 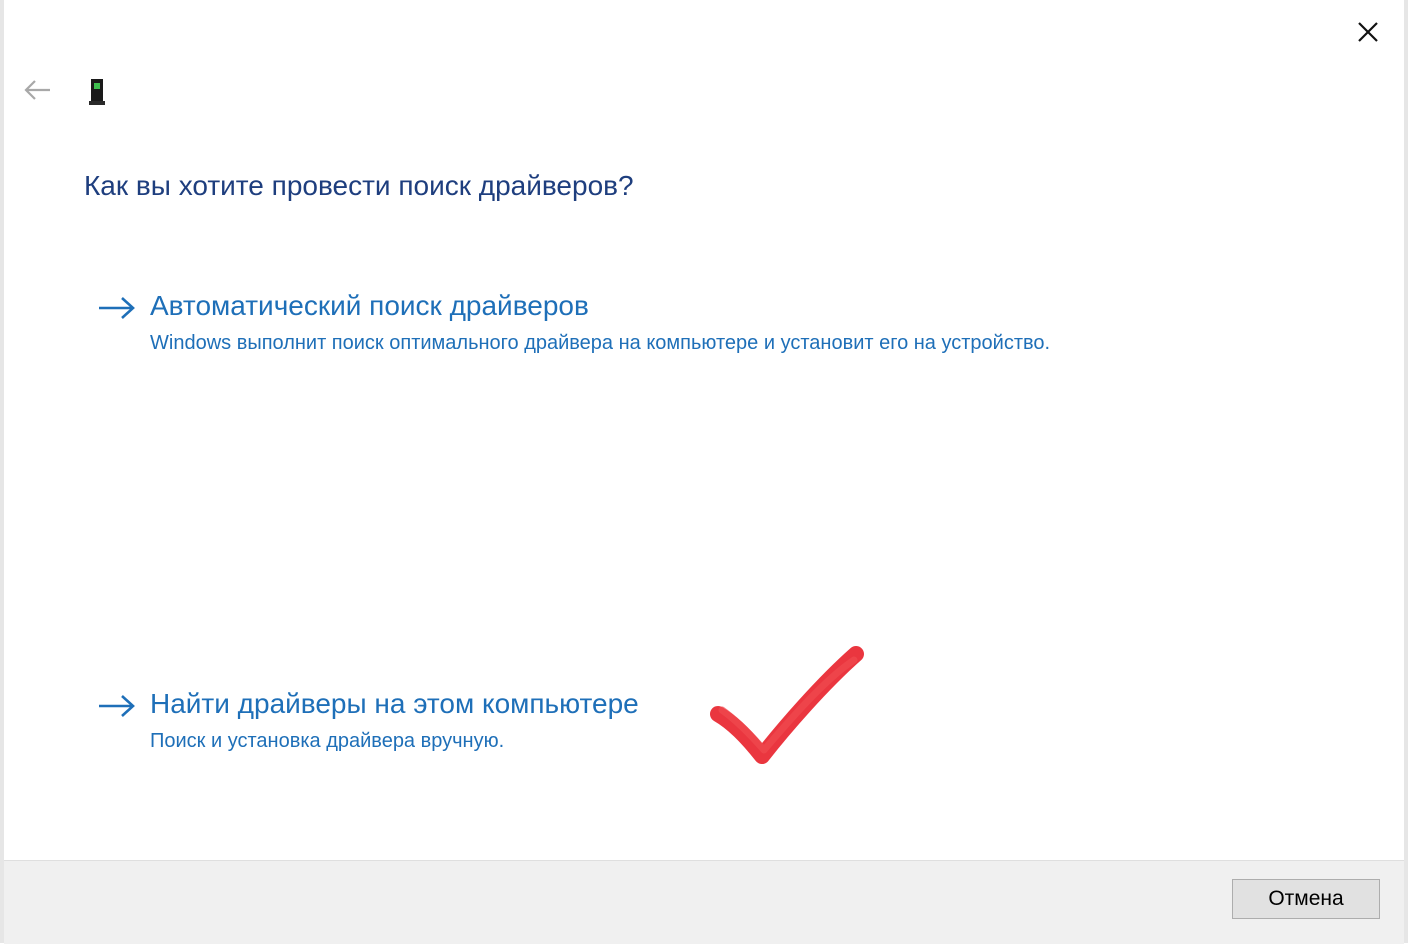 I want to click on red-checkmark-icon, so click(x=787, y=705).